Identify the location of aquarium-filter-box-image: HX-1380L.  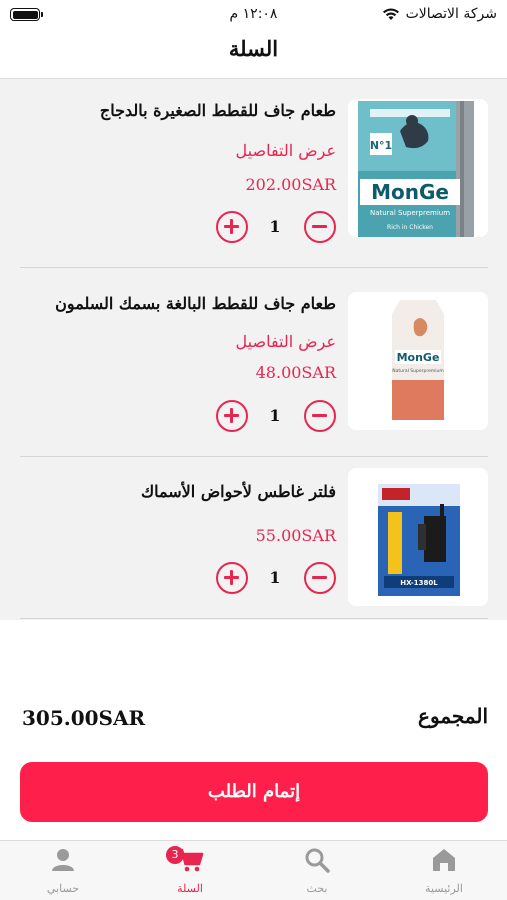
(419, 540).